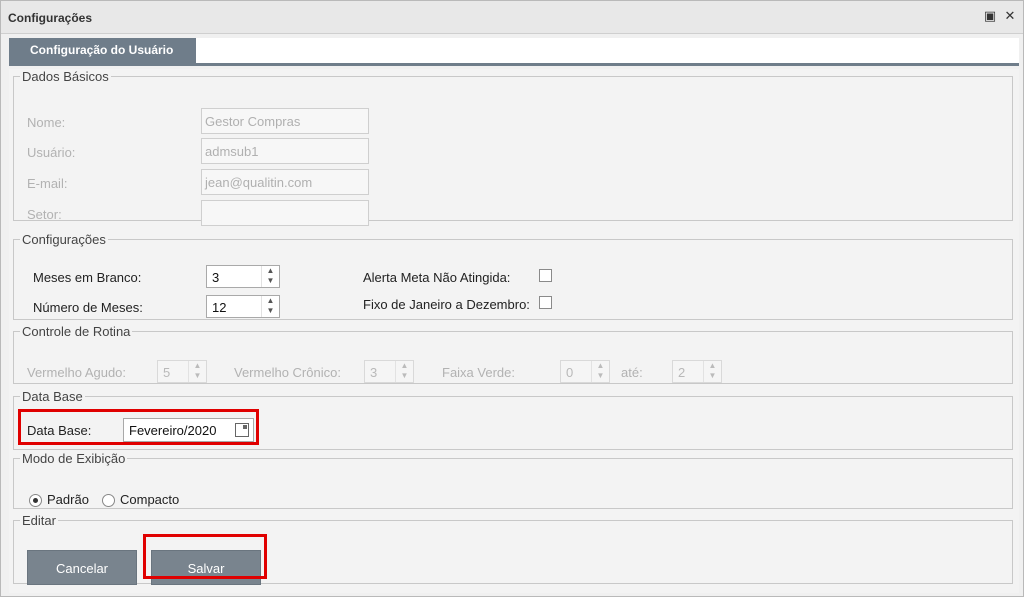  Describe the element at coordinates (216, 277) in the screenshot. I see `meses-branco-value: 3` at that location.